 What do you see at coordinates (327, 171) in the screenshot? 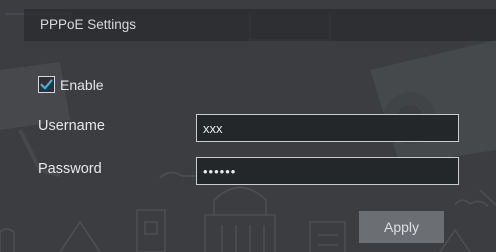
I see `password-input` at bounding box center [327, 171].